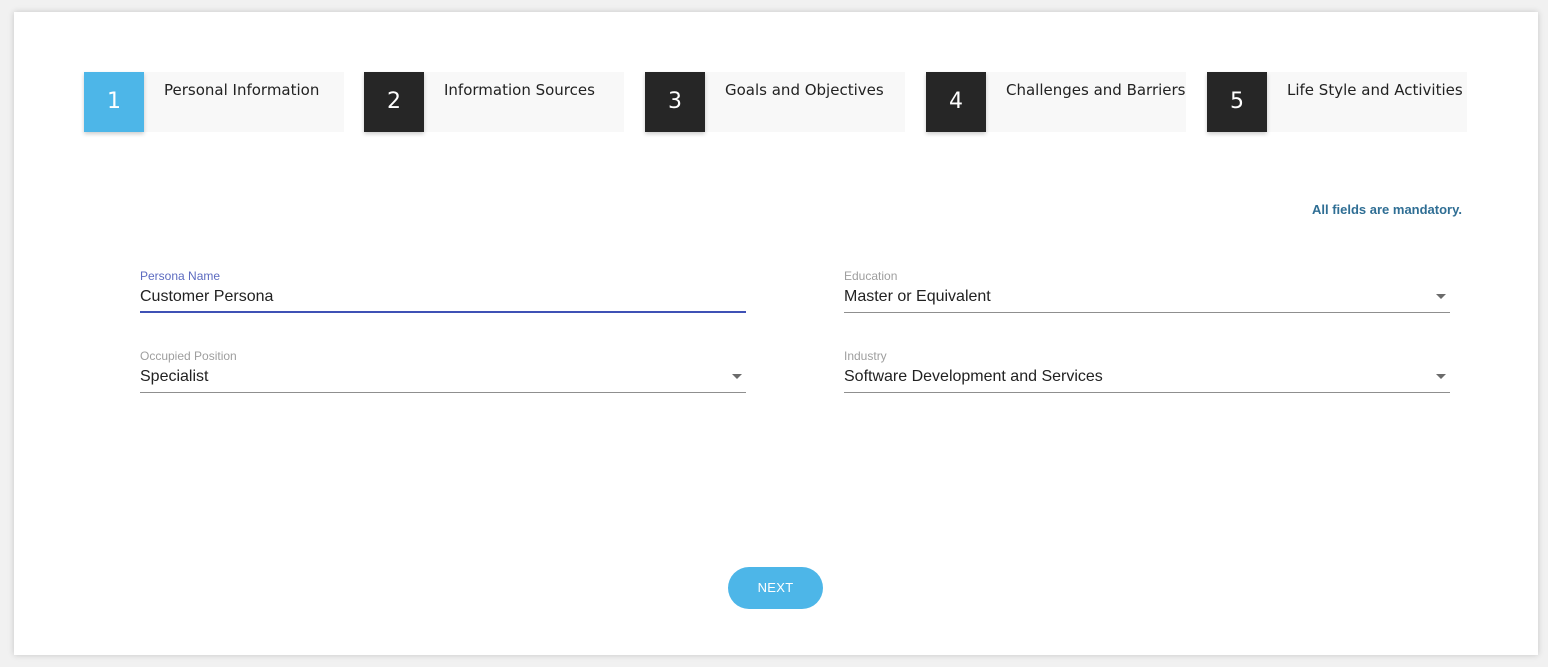 Image resolution: width=1548 pixels, height=667 pixels. I want to click on step-challenges-and-barriers: 4 Challenges and Barriers, so click(1056, 102).